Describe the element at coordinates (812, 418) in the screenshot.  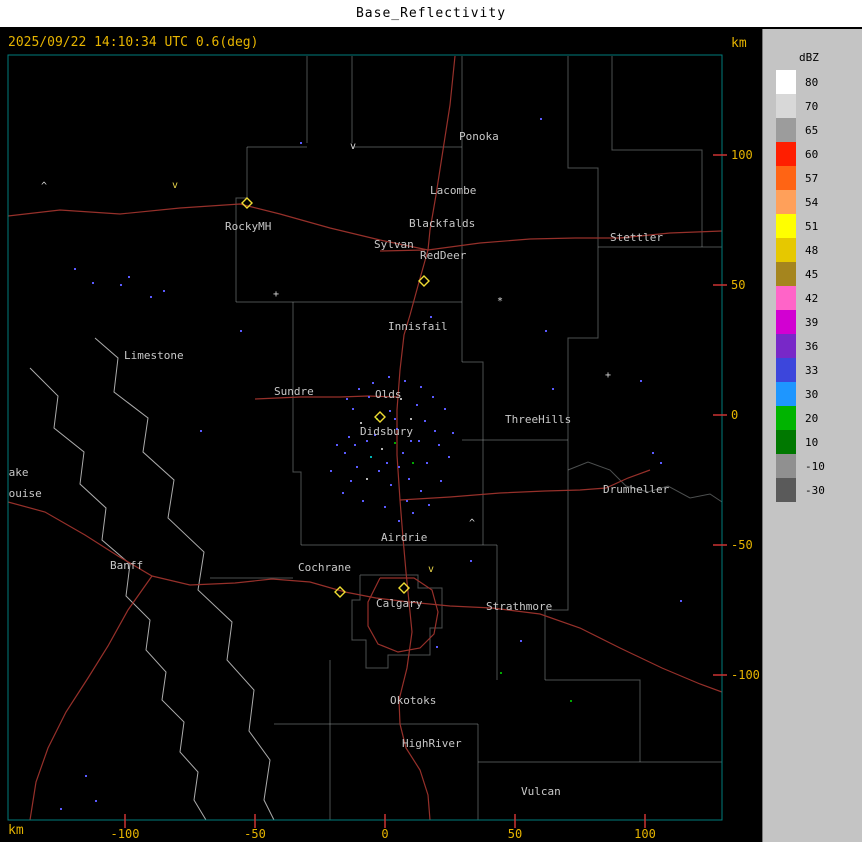
I see `legend-value: 20` at that location.